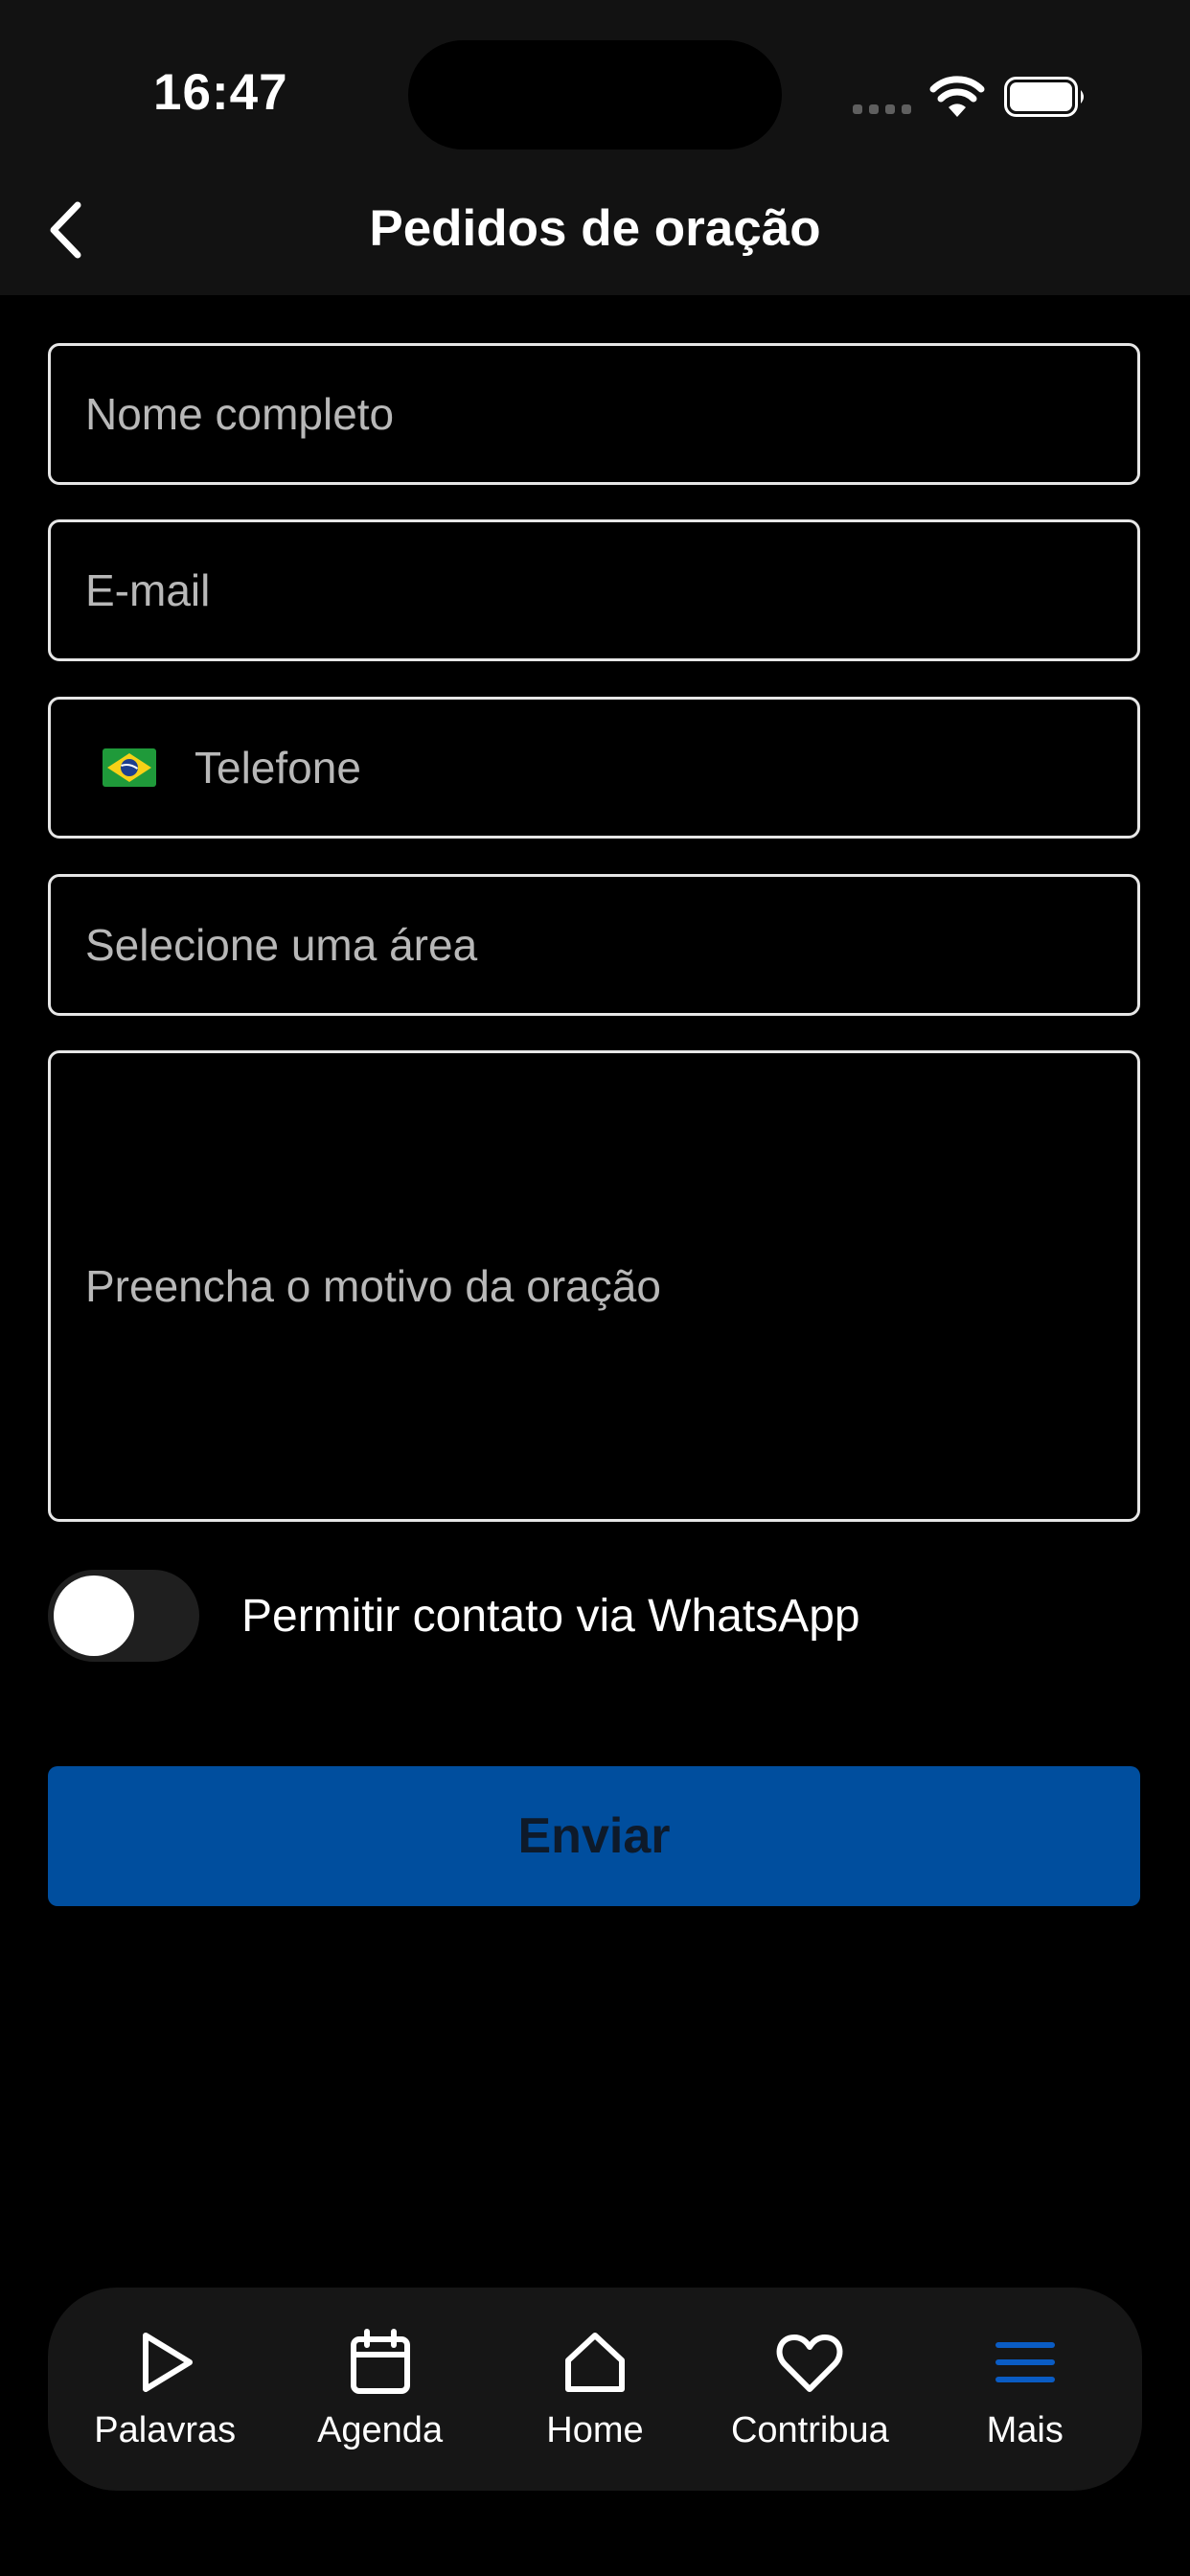  Describe the element at coordinates (883, 109) in the screenshot. I see `cellular-signal-icon` at that location.